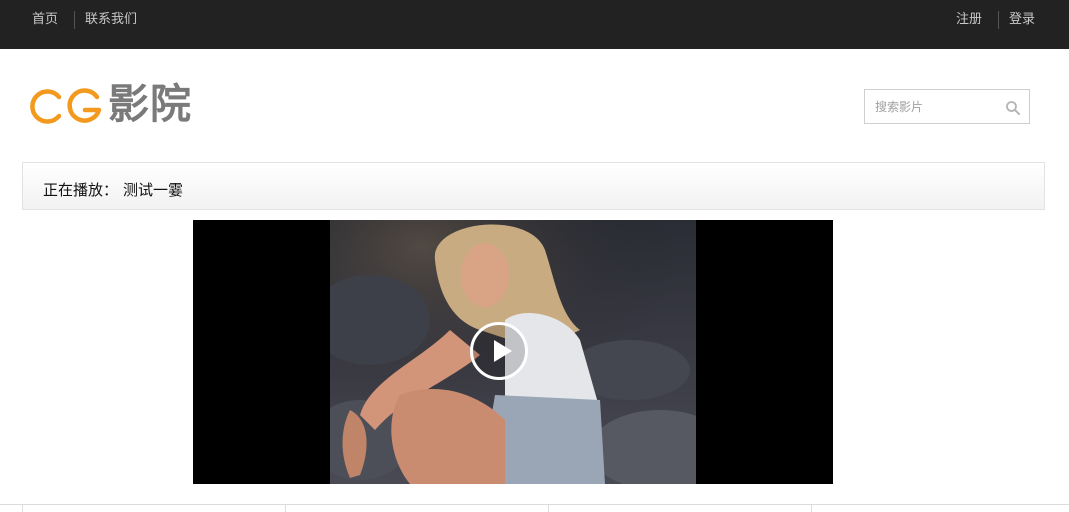 This screenshot has height=512, width=1069. What do you see at coordinates (45, 20) in the screenshot?
I see `nav-home-link: 首页` at bounding box center [45, 20].